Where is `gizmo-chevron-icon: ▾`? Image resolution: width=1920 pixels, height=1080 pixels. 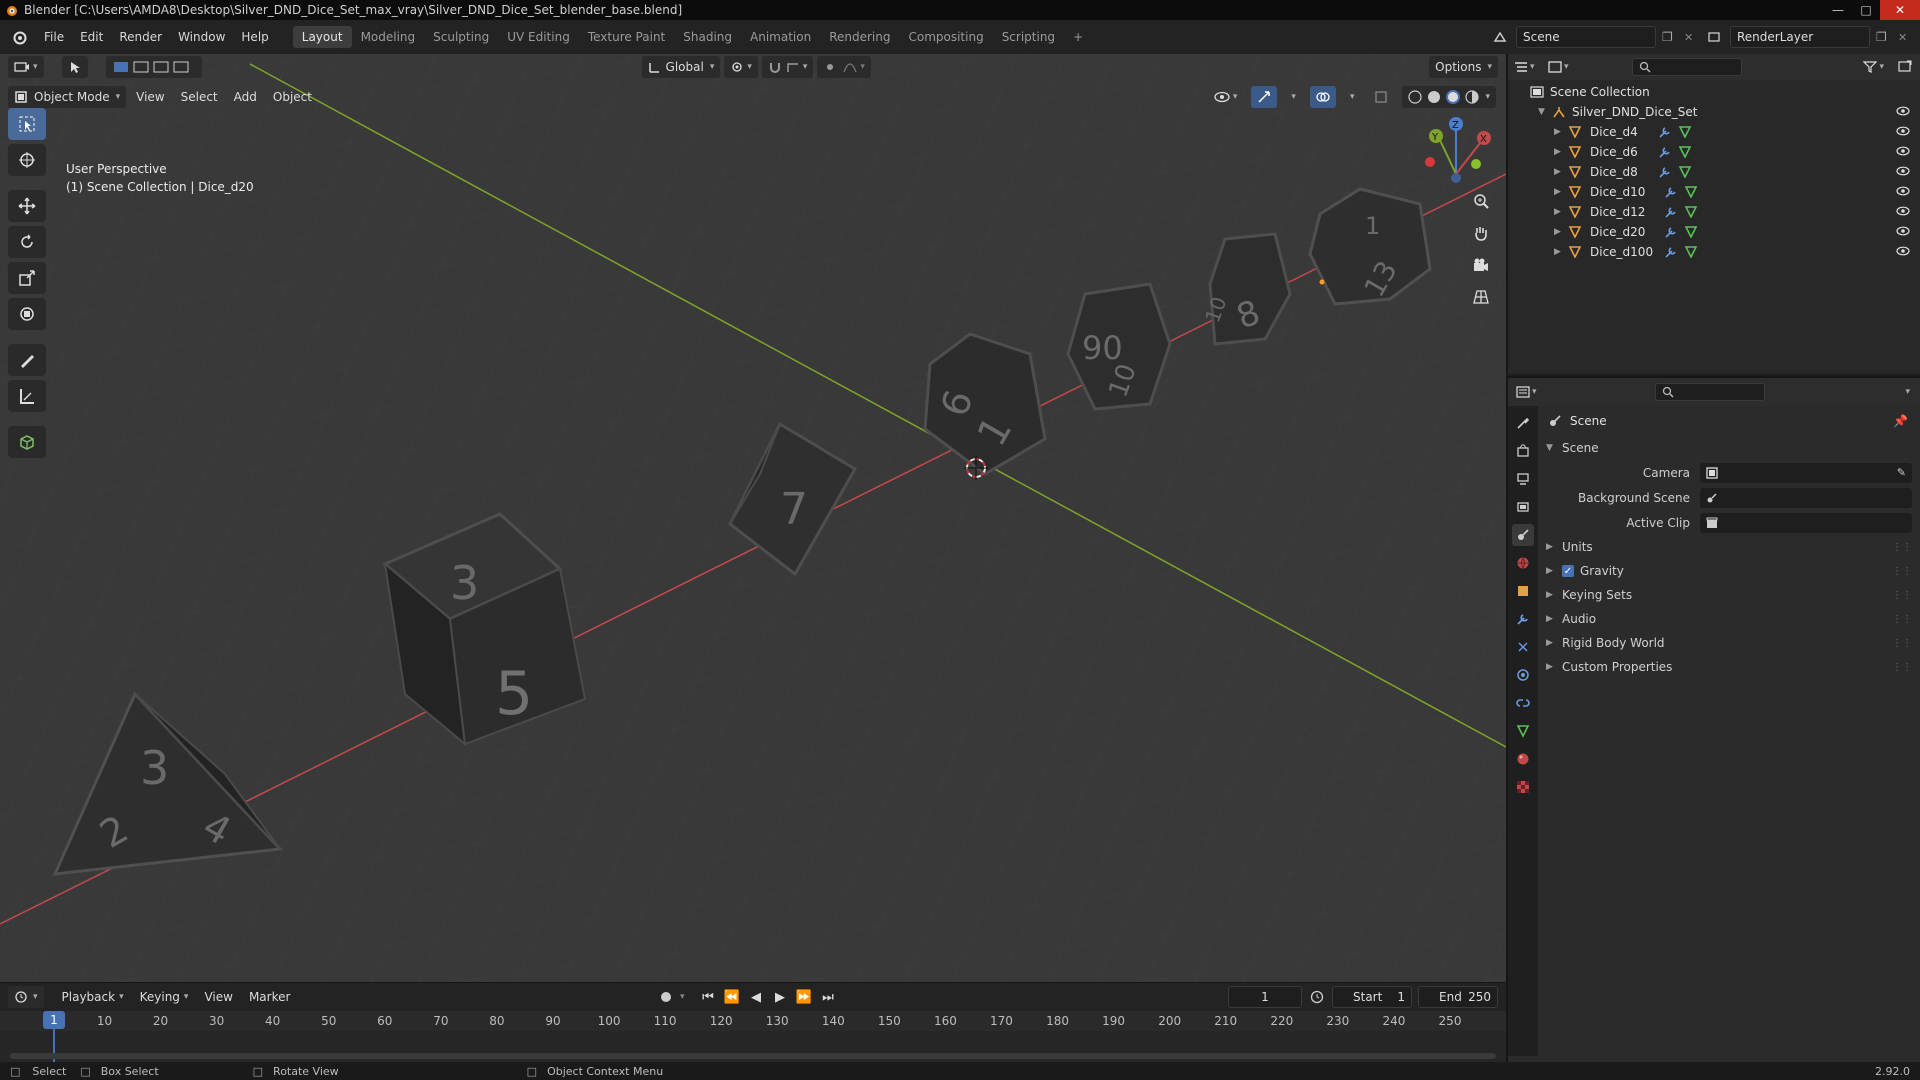 gizmo-chevron-icon: ▾ is located at coordinates (1293, 97).